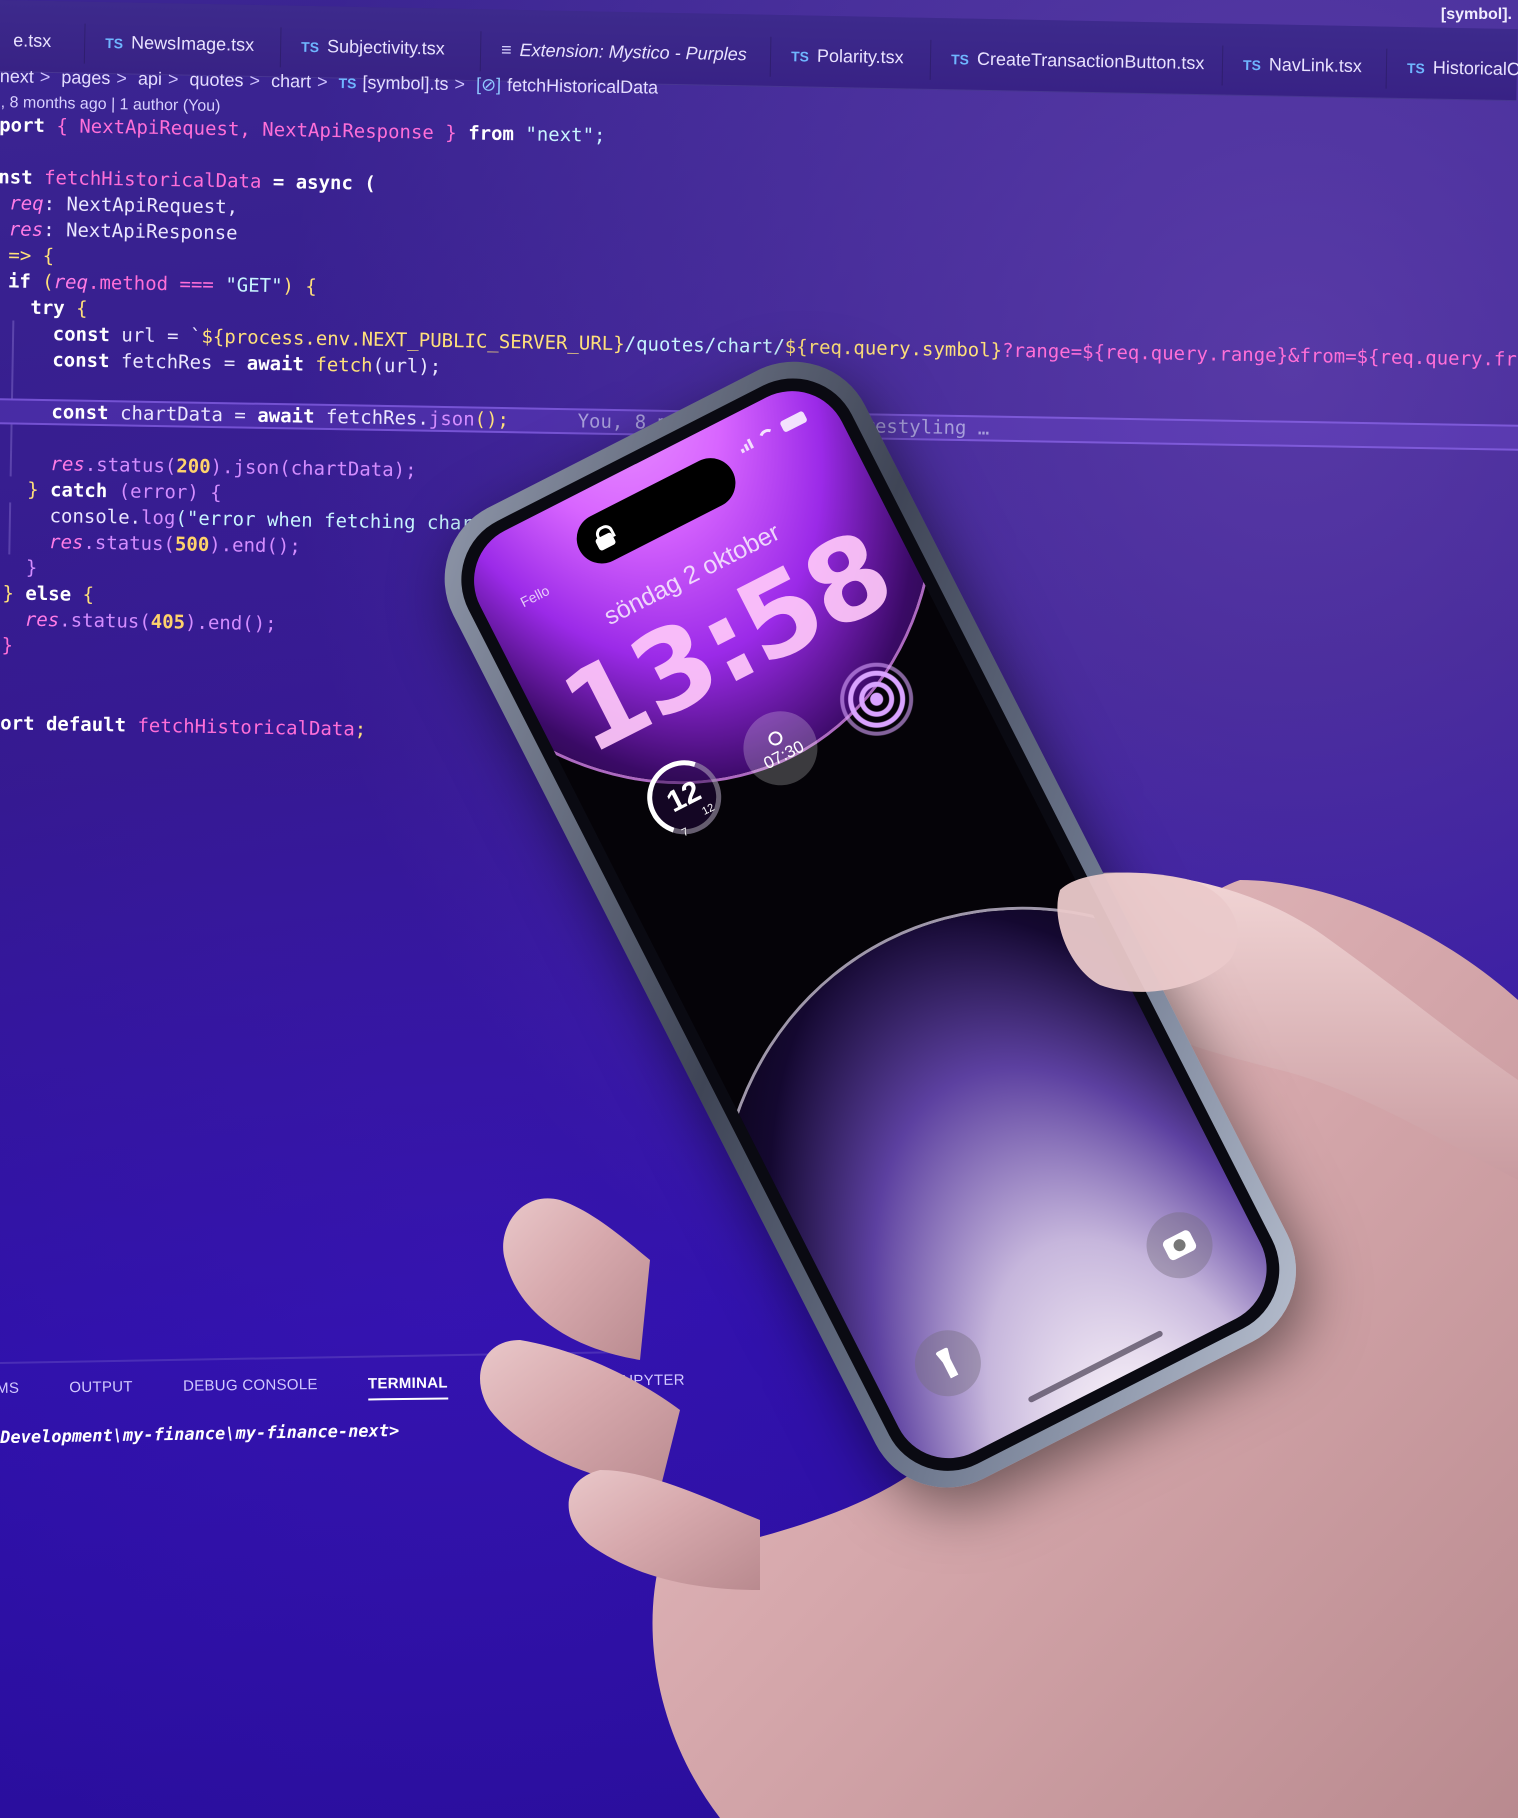 The width and height of the screenshot is (1518, 1818). I want to click on keyword: try, so click(47, 308).